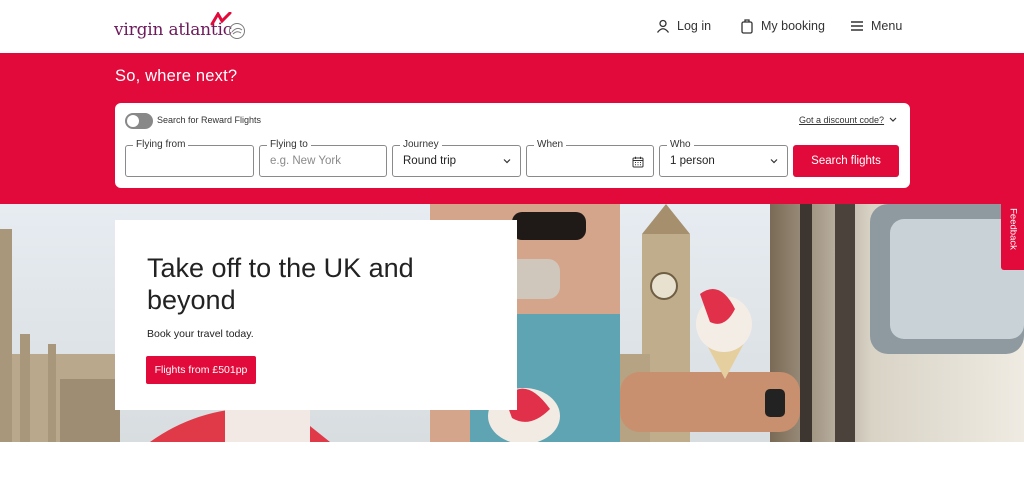 The width and height of the screenshot is (1024, 485). Describe the element at coordinates (139, 121) in the screenshot. I see `reward-flights-toggle` at that location.